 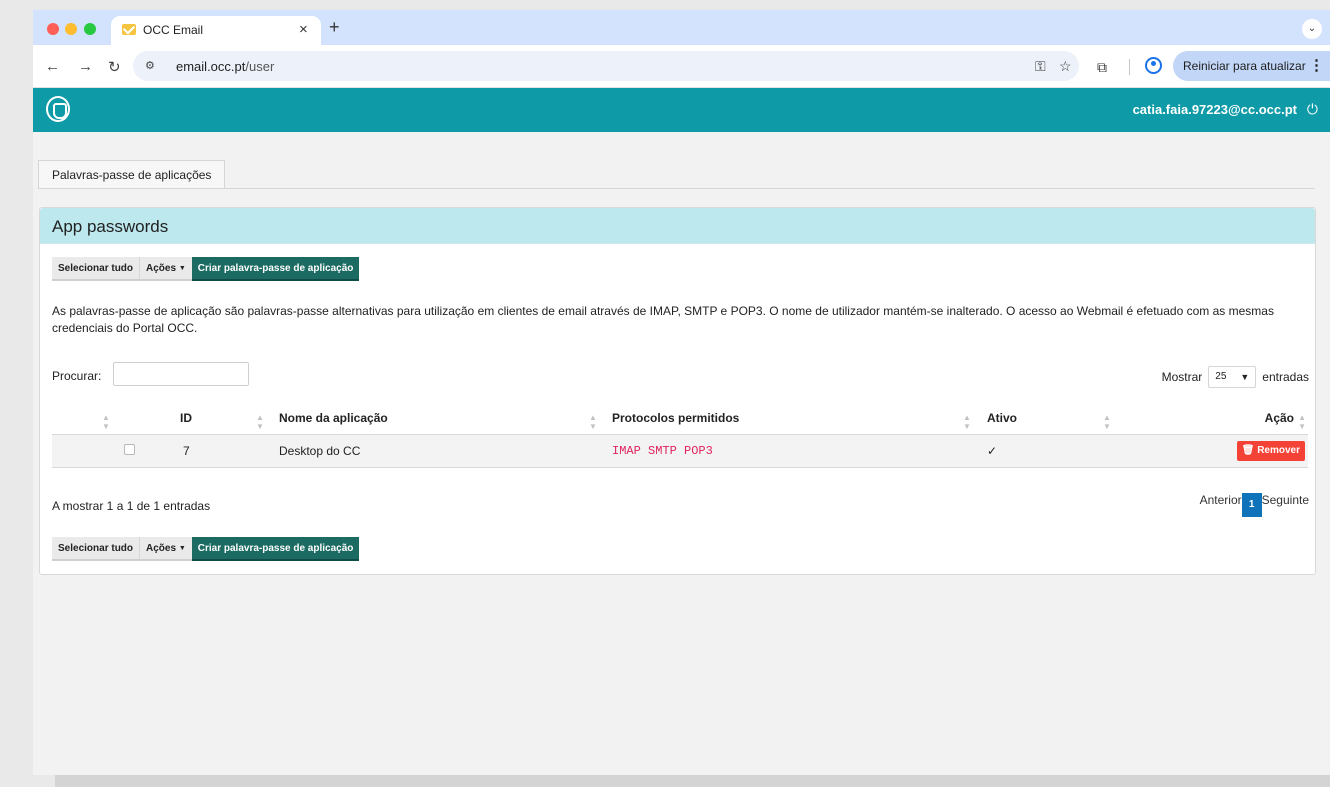 What do you see at coordinates (173, 30) in the screenshot?
I see `tab-title: OCC Email` at bounding box center [173, 30].